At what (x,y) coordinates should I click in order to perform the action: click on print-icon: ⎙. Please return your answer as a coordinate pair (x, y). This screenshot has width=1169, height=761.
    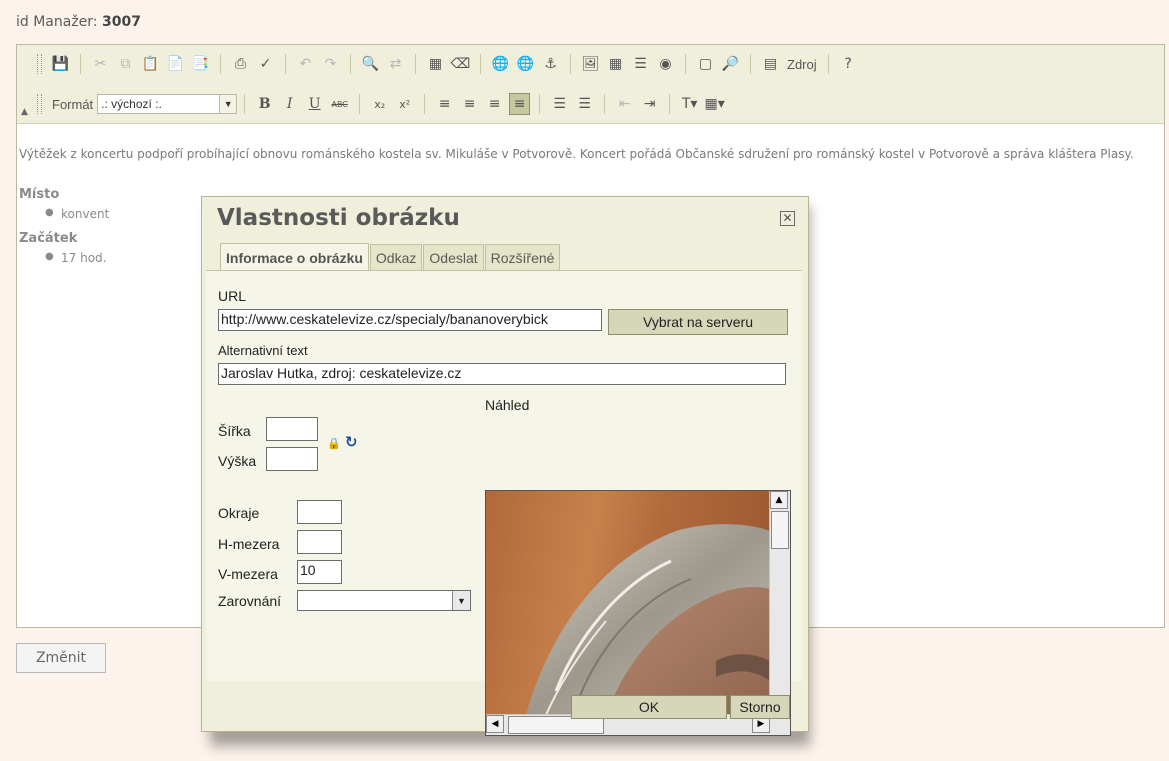
    Looking at the image, I should click on (240, 64).